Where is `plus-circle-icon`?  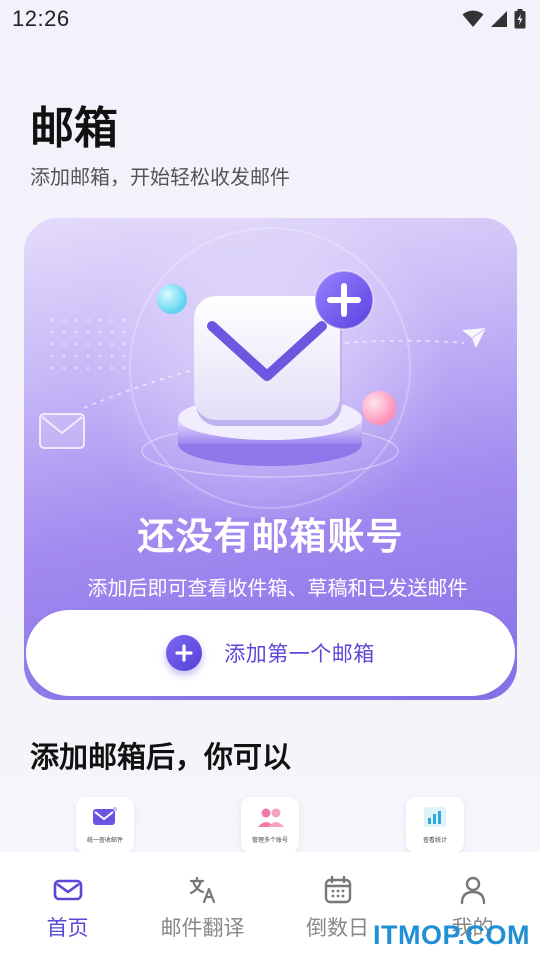 plus-circle-icon is located at coordinates (184, 653).